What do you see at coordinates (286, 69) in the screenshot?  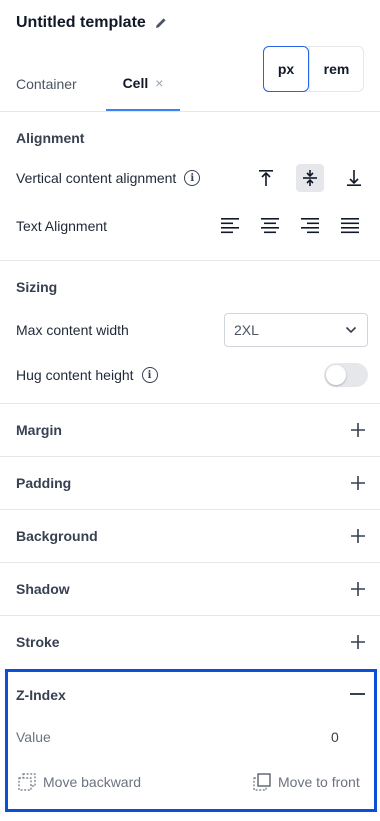 I see `unit-px-button: px` at bounding box center [286, 69].